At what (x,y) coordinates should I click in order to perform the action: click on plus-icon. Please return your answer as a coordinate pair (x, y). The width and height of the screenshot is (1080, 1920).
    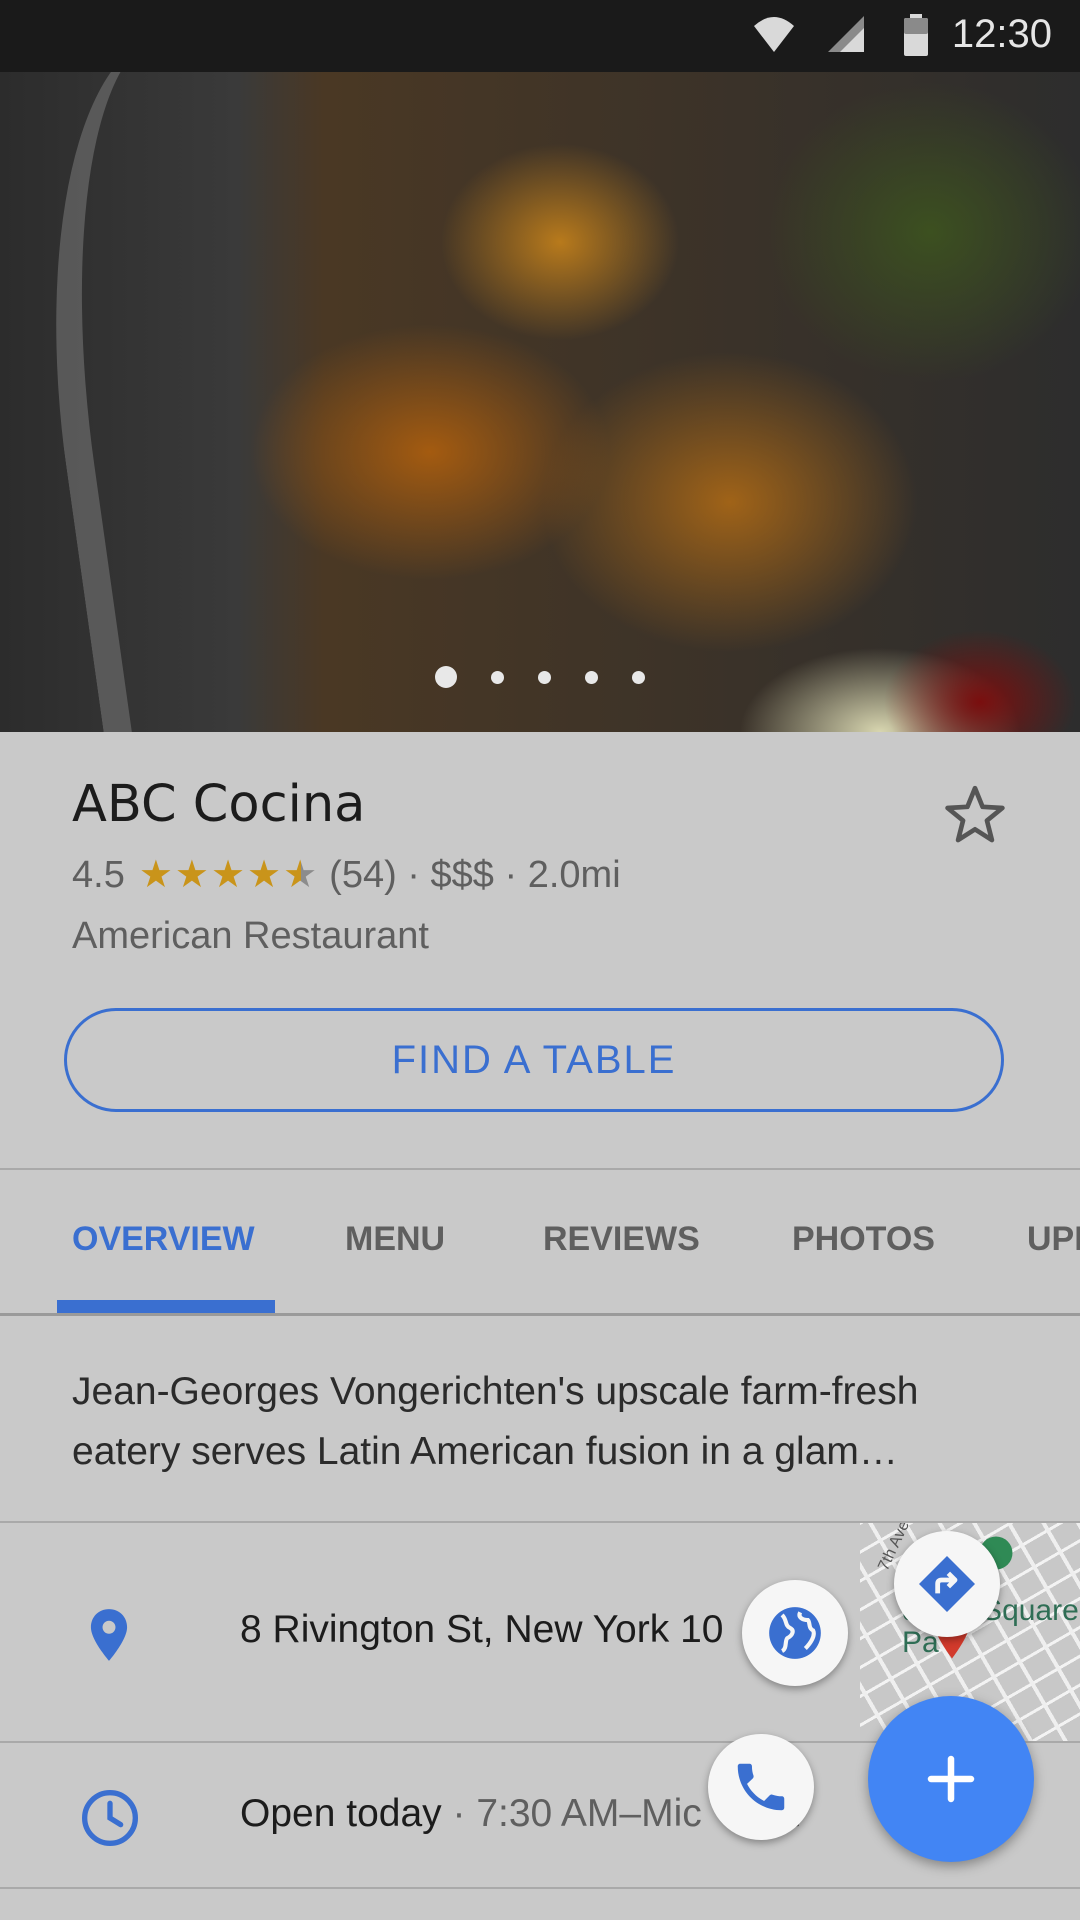
    Looking at the image, I should click on (951, 1779).